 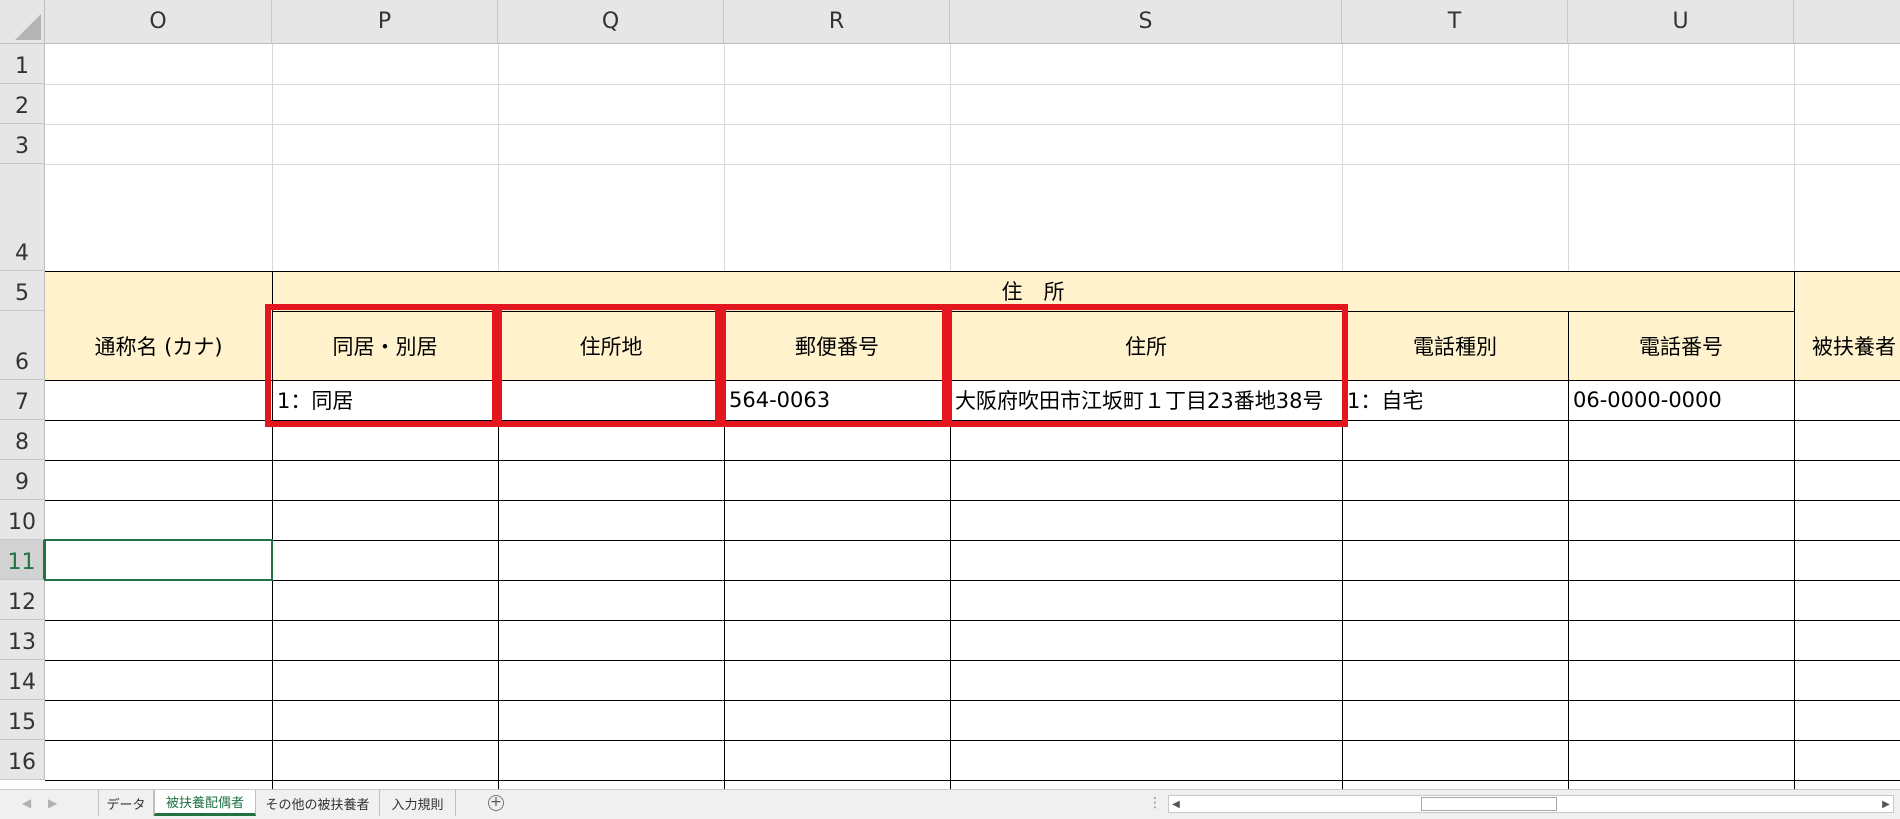 What do you see at coordinates (1847, 345) in the screenshot?
I see `header-hifuyosha: 被扶養者` at bounding box center [1847, 345].